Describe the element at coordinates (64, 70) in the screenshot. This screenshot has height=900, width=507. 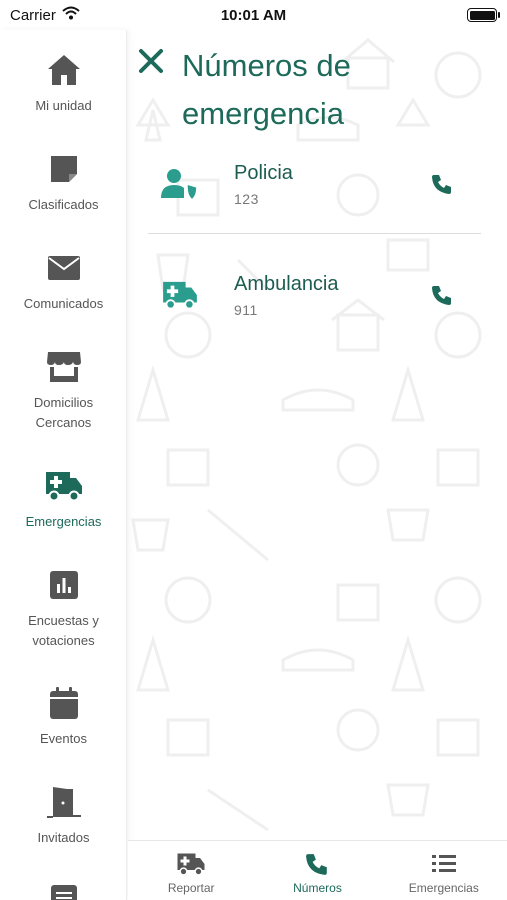
I see `home-icon` at that location.